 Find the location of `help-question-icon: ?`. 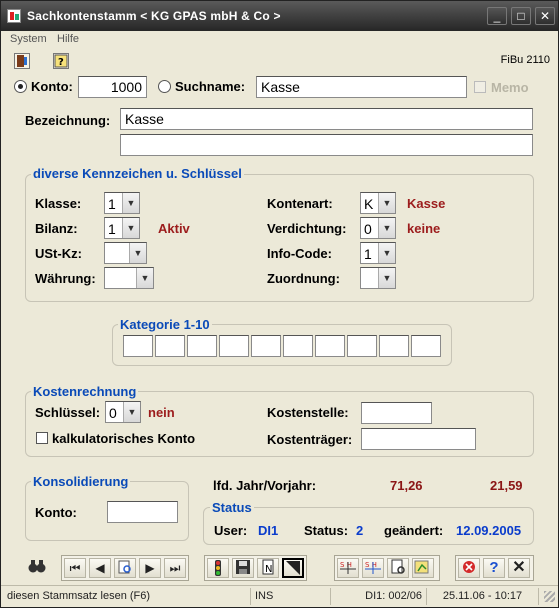

help-question-icon: ? is located at coordinates (494, 568).